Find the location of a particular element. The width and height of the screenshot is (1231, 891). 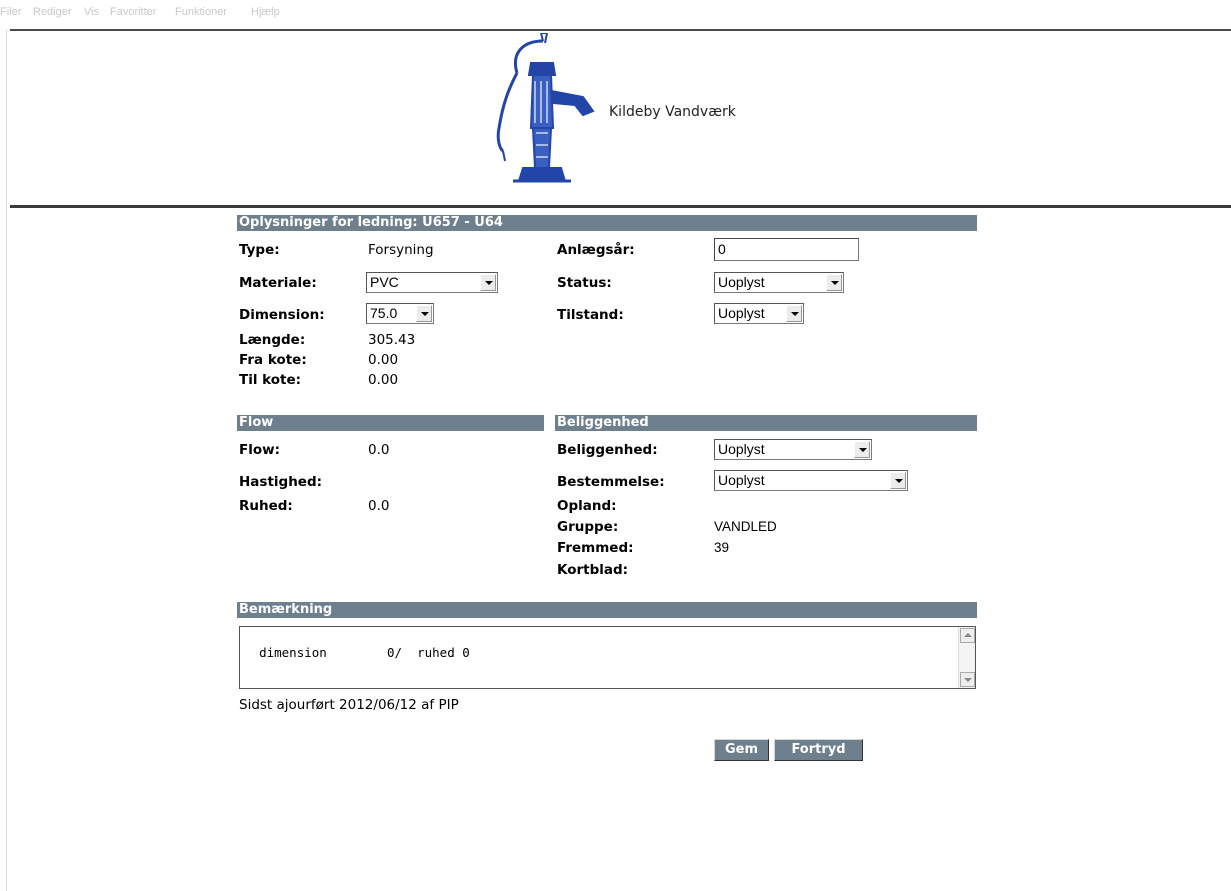

beliggenhed-label: Beliggenhed: is located at coordinates (607, 450).